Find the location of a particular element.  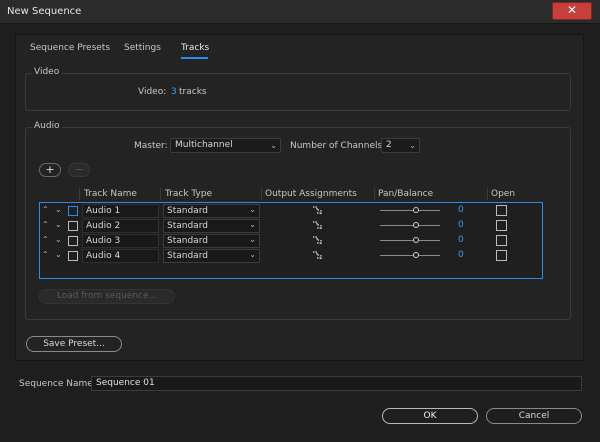

remove-track-button: − is located at coordinates (79, 170).